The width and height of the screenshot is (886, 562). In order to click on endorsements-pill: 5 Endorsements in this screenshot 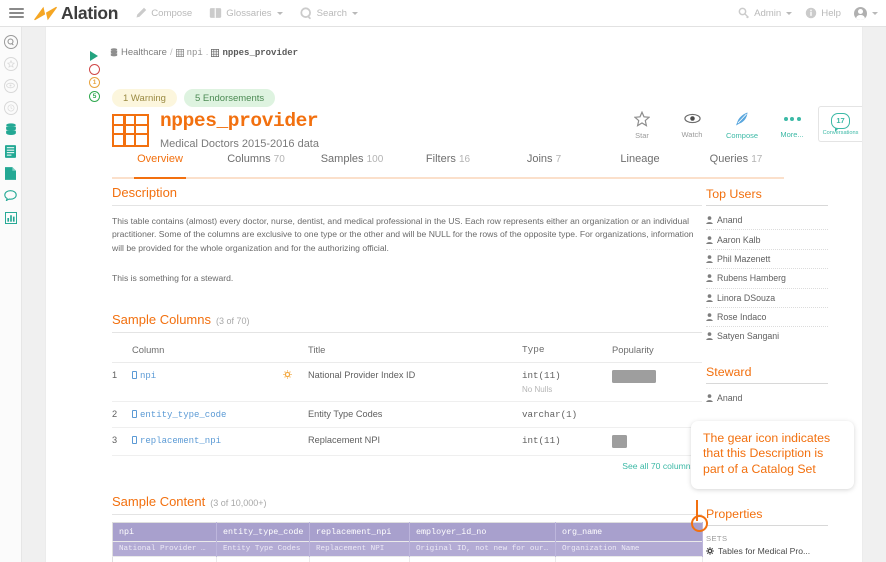, I will do `click(229, 98)`.